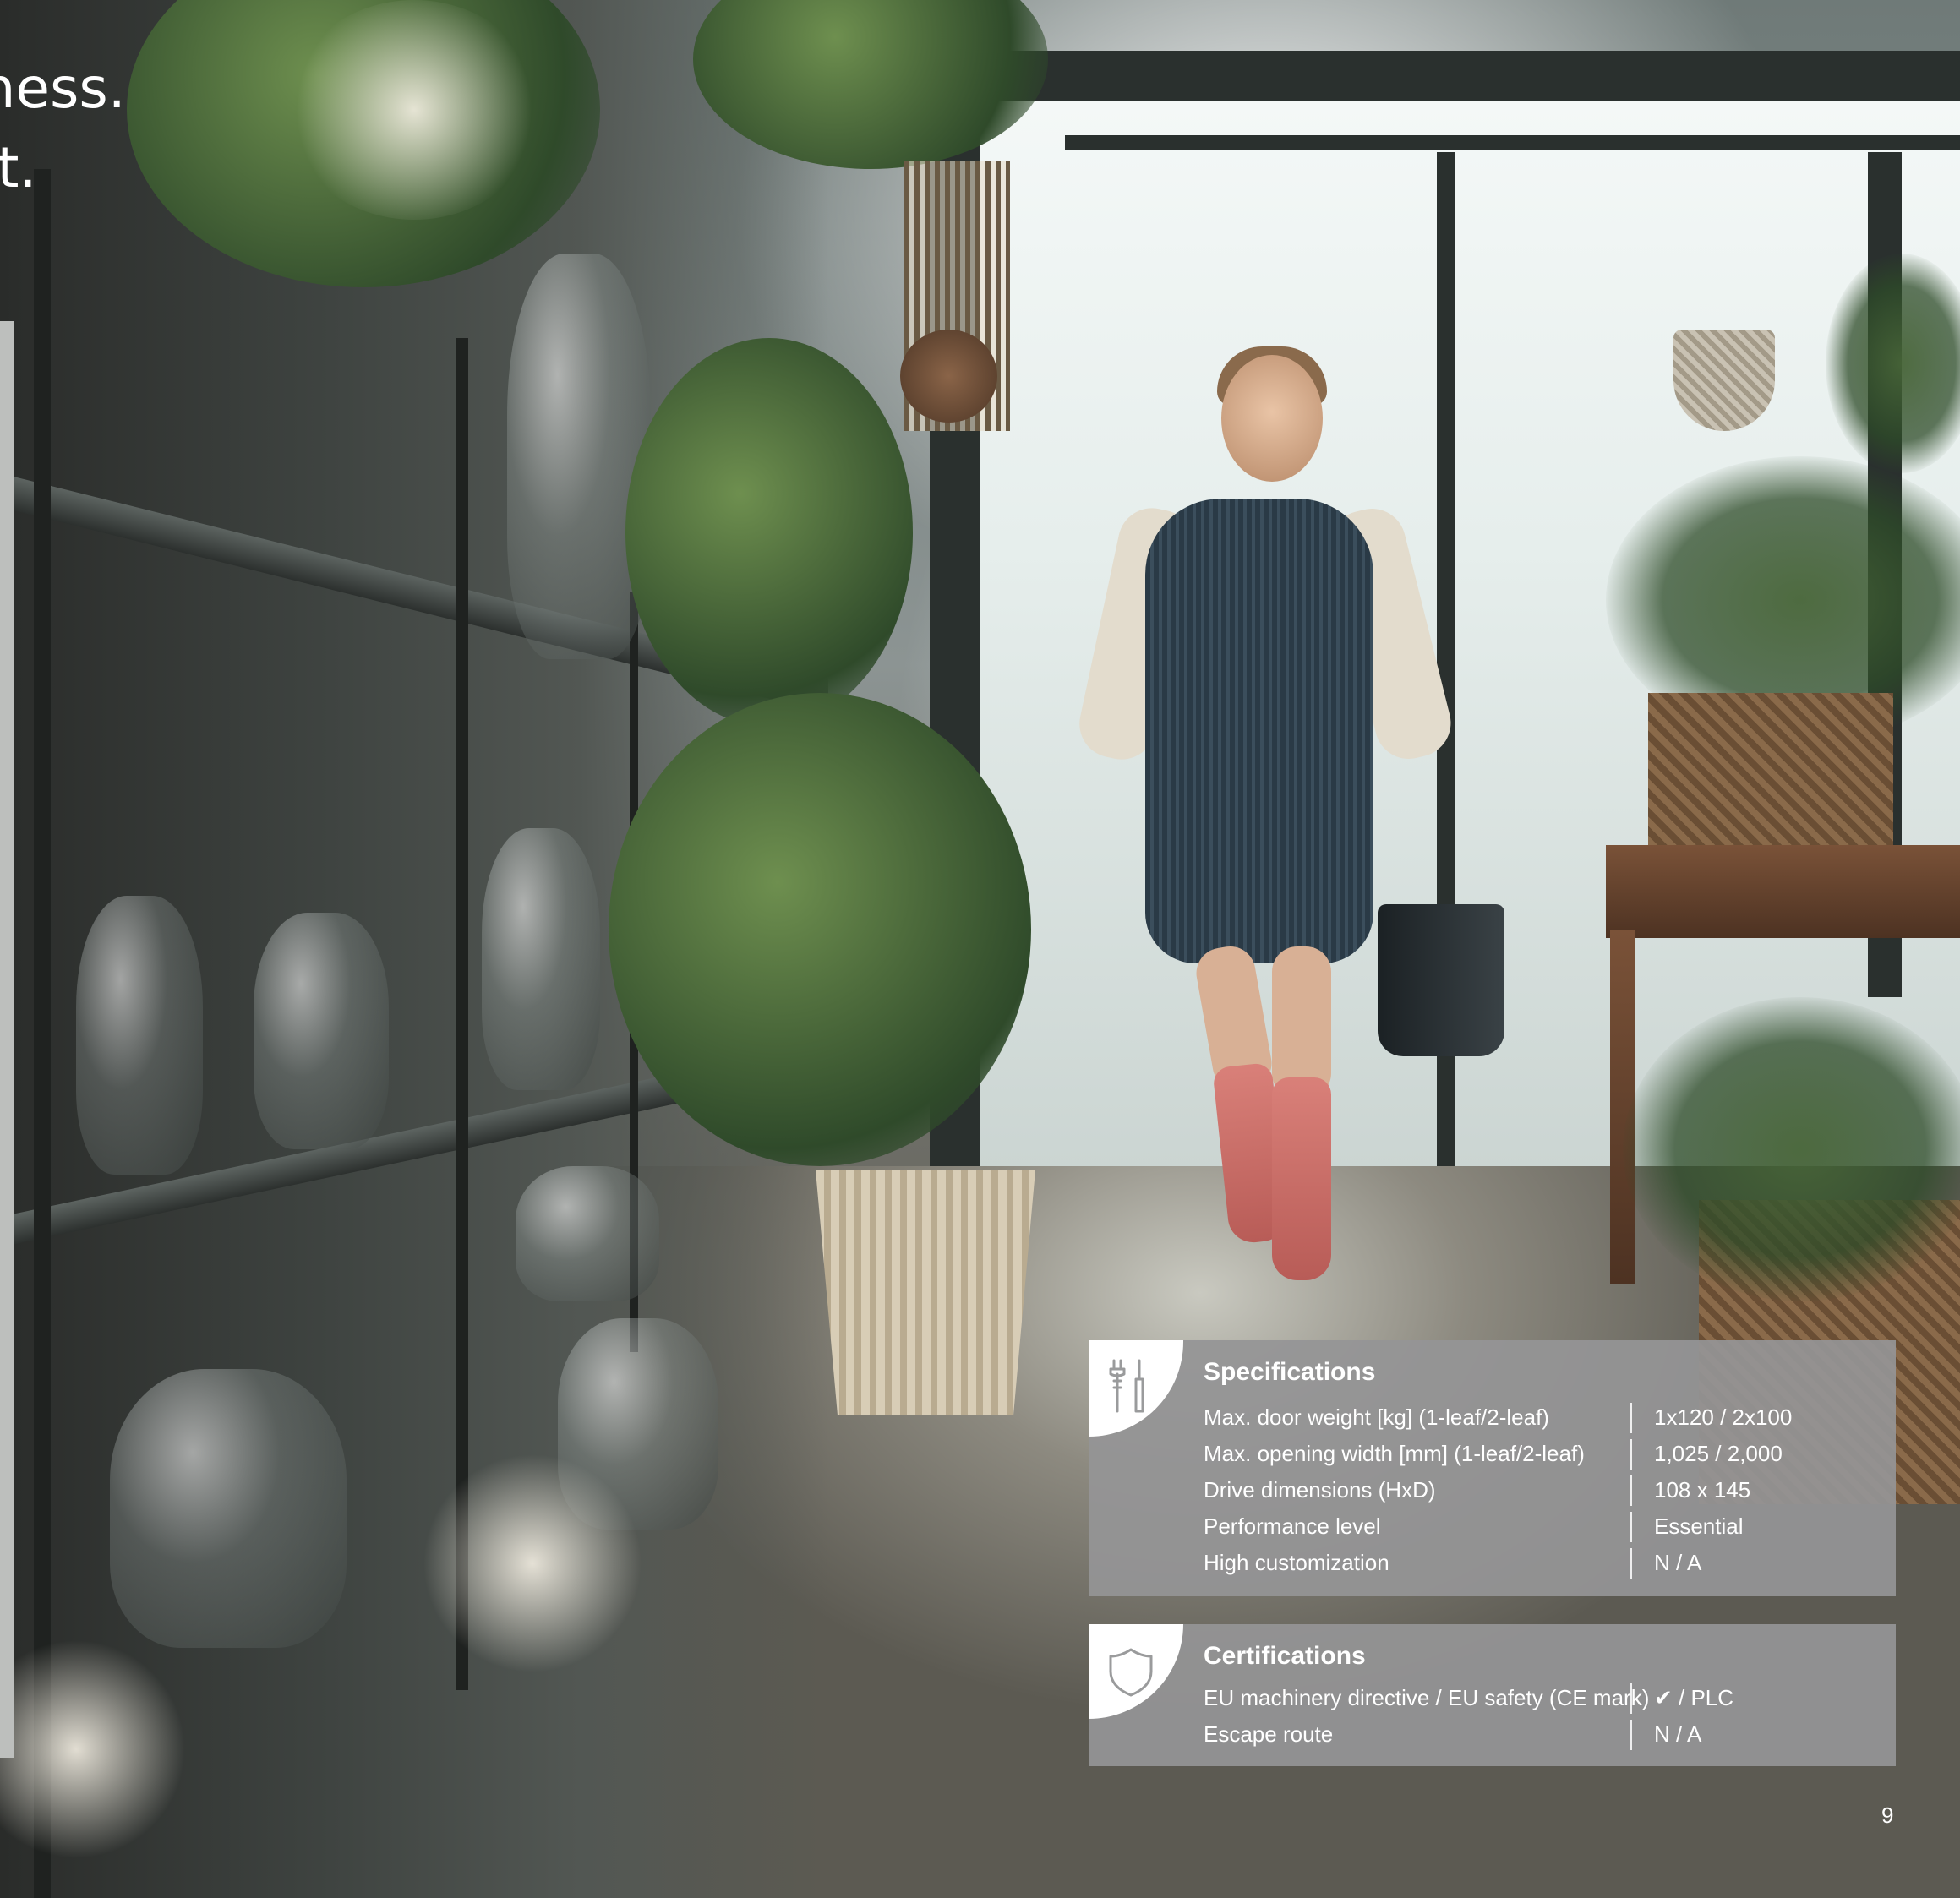  What do you see at coordinates (1292, 1526) in the screenshot?
I see `spec-label: Performance level` at bounding box center [1292, 1526].